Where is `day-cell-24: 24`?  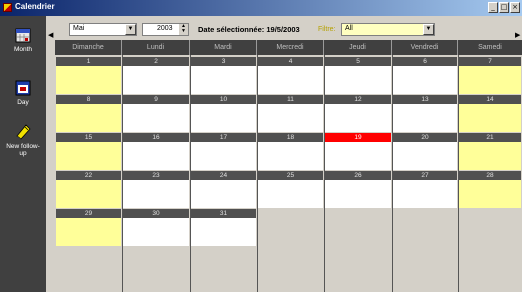
day-cell-24: 24 is located at coordinates (223, 189).